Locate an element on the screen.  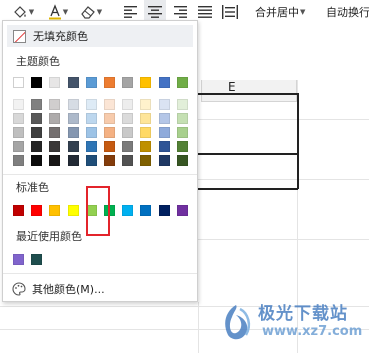
justify-button is located at coordinates (205, 12).